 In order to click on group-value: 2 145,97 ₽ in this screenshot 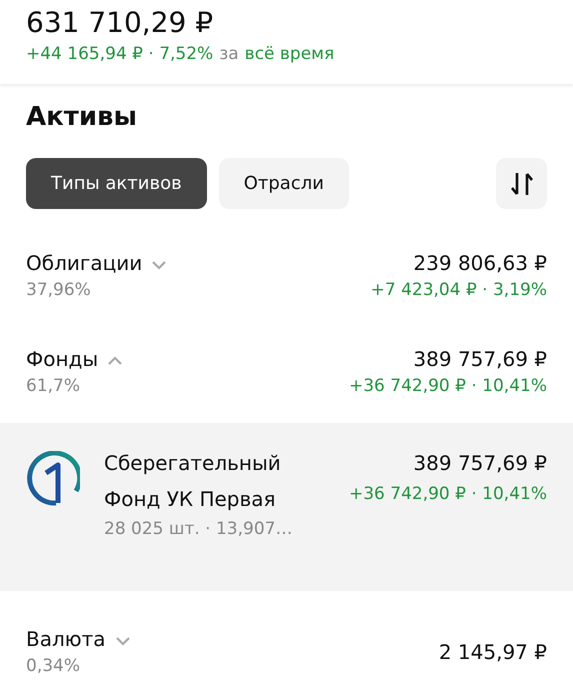, I will do `click(492, 652)`.